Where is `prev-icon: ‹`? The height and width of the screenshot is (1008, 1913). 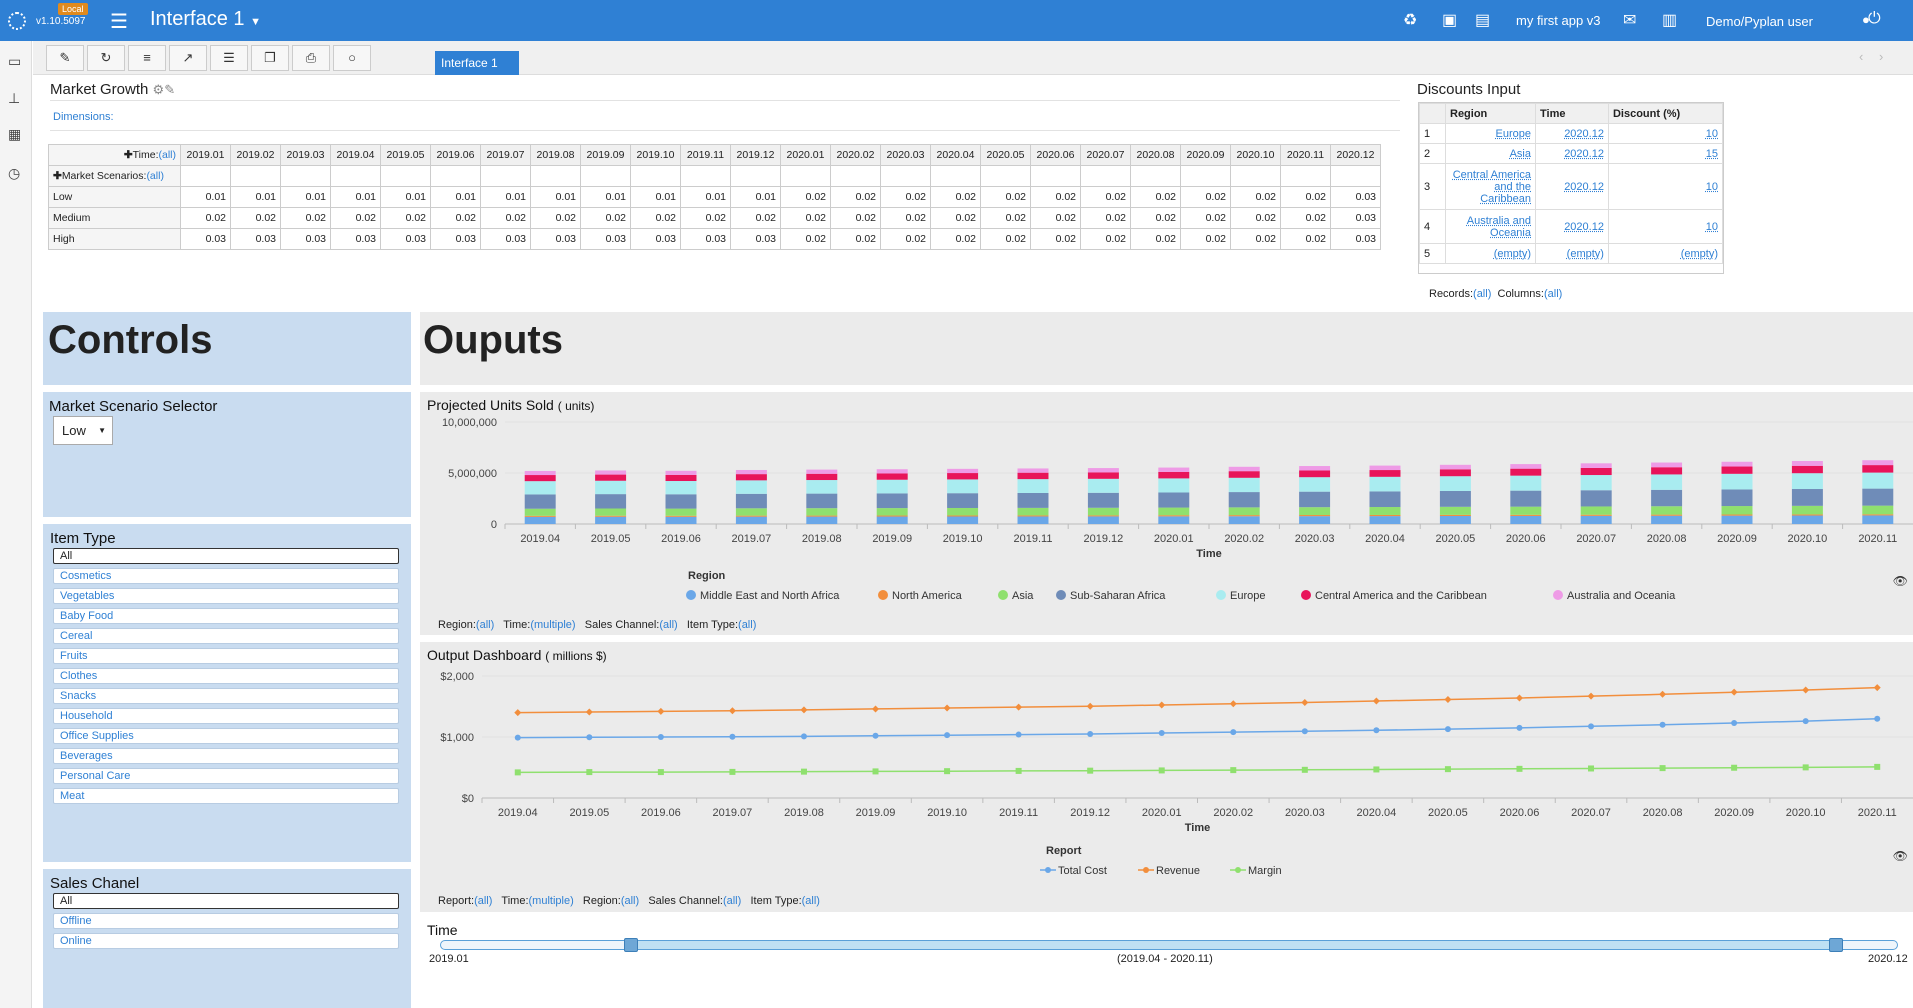 prev-icon: ‹ is located at coordinates (1861, 56).